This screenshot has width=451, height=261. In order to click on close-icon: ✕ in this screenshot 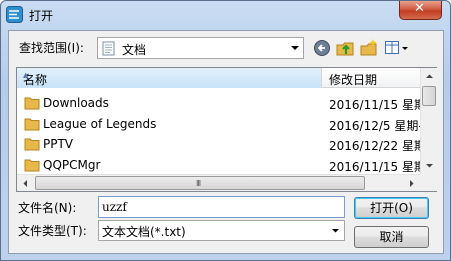, I will do `click(419, 8)`.